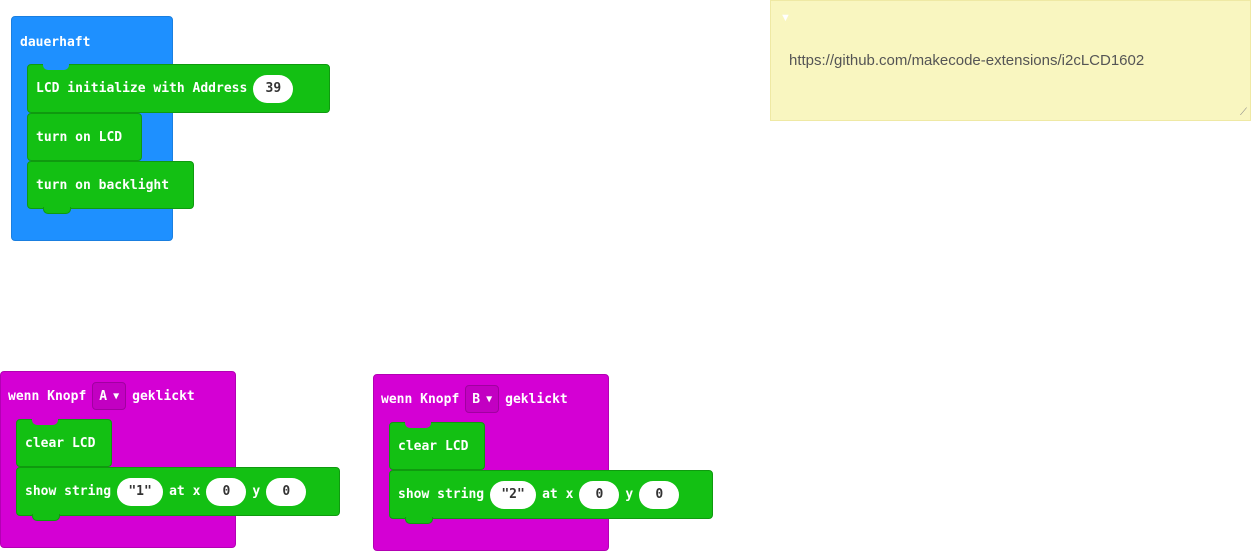  Describe the element at coordinates (47, 396) in the screenshot. I see `button-a-prefix: wenn Knopf` at that location.